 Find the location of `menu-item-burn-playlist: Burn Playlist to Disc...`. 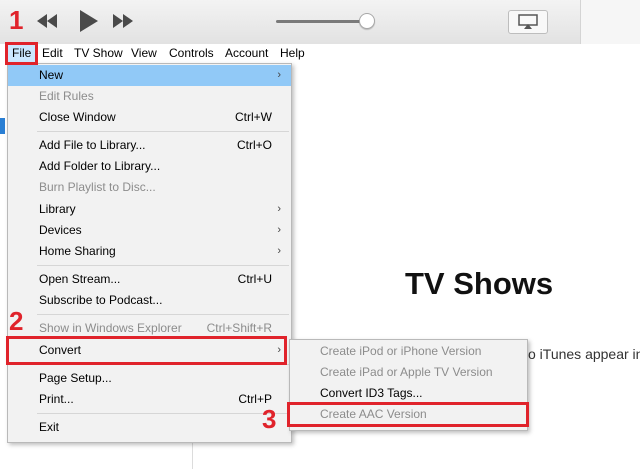

menu-item-burn-playlist: Burn Playlist to Disc... is located at coordinates (97, 187).